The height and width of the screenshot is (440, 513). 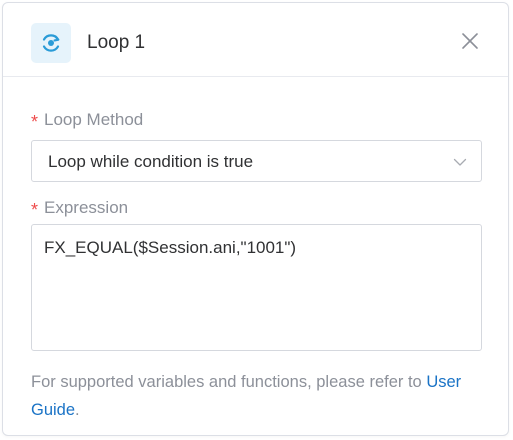 What do you see at coordinates (77, 410) in the screenshot?
I see `hint-suffix: .` at bounding box center [77, 410].